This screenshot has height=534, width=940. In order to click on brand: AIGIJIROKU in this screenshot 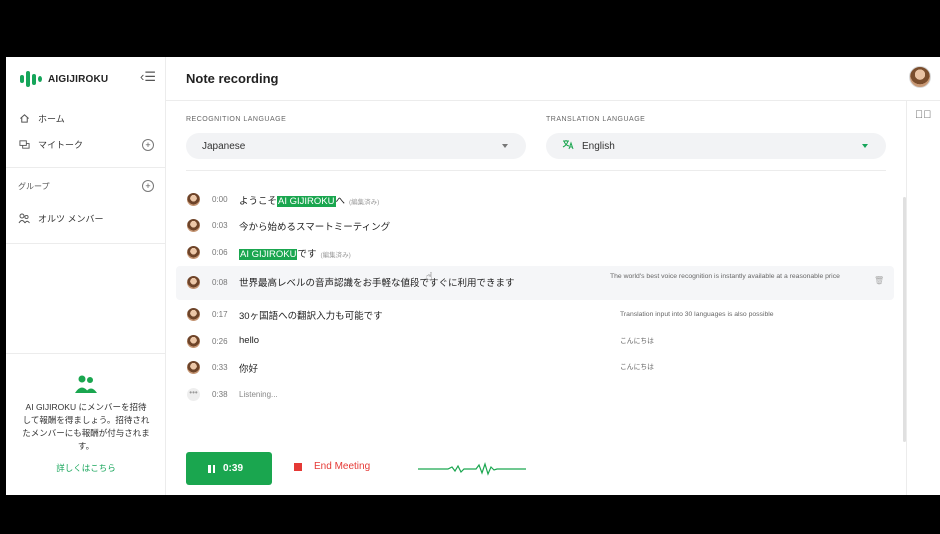, I will do `click(64, 79)`.